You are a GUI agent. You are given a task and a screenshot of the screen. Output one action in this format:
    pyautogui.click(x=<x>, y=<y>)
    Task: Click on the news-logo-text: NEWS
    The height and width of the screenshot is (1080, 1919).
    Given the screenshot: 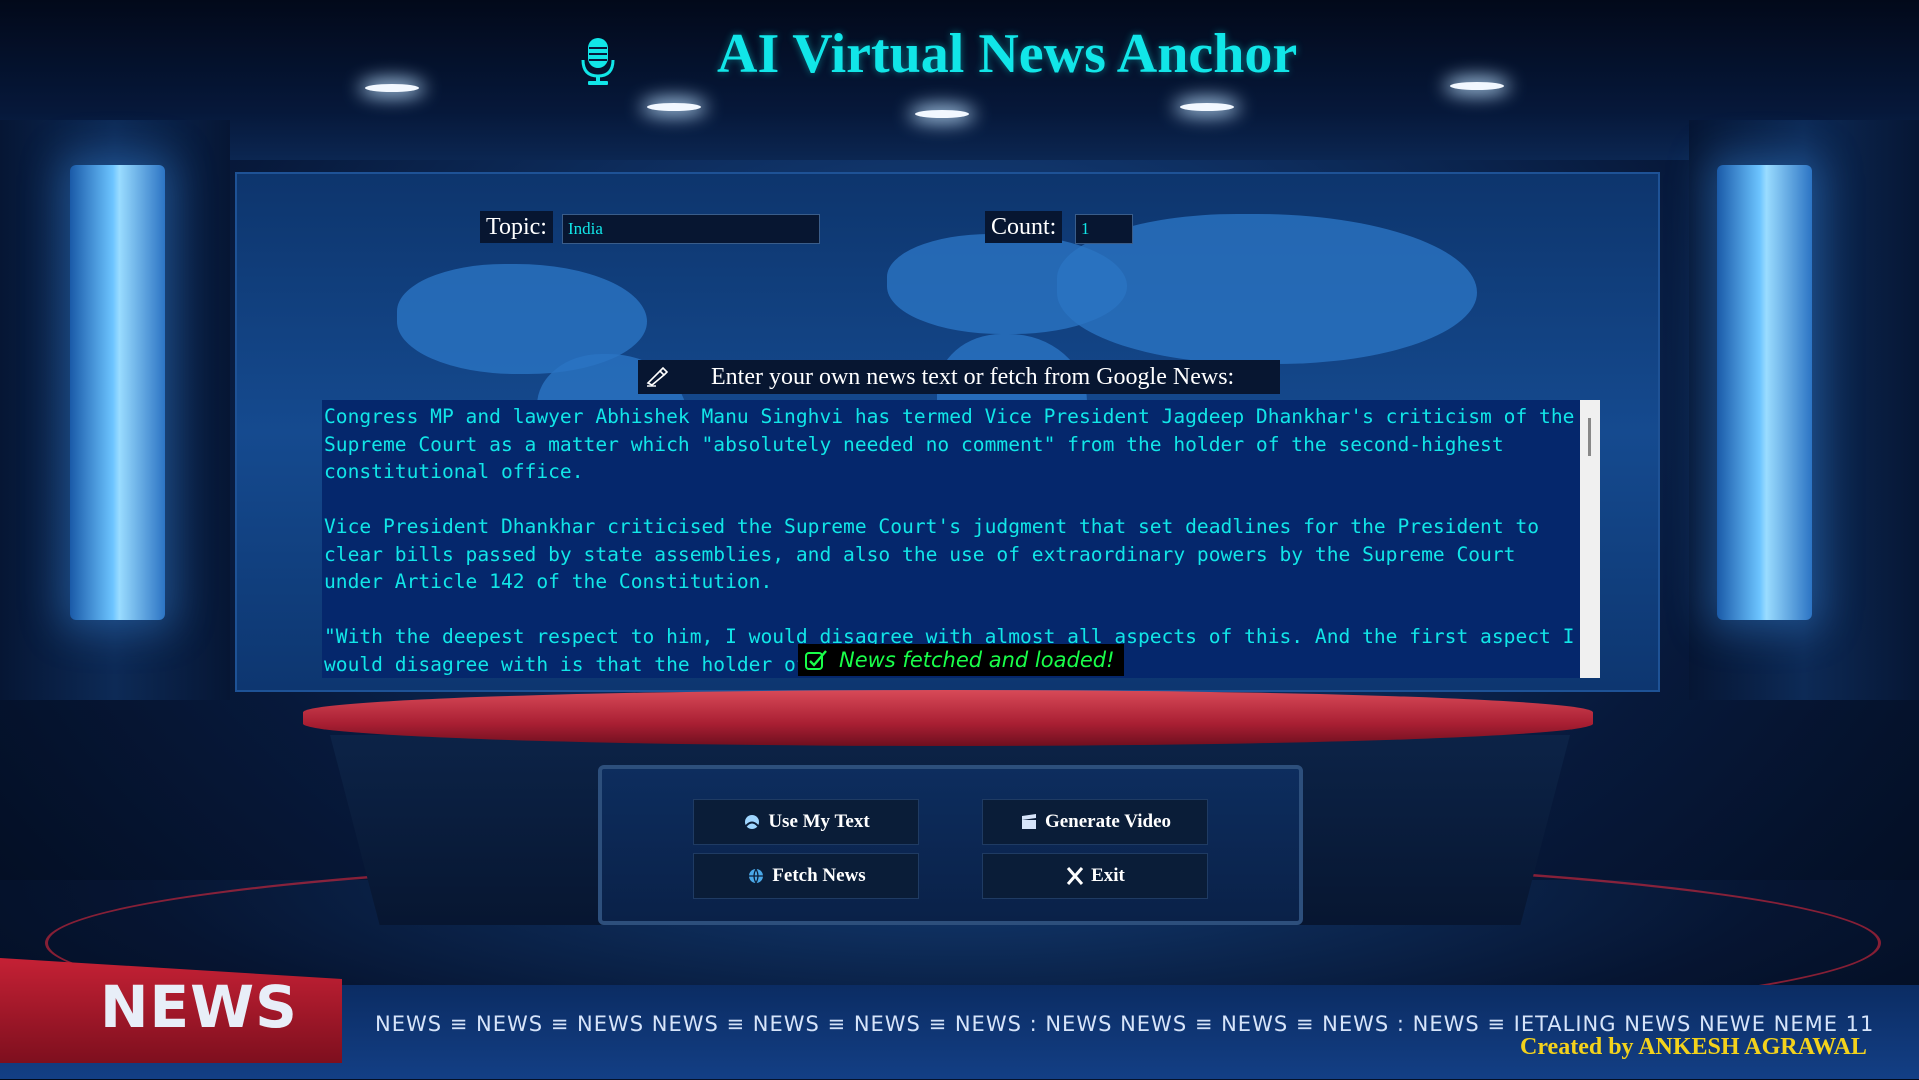 What is the action you would take?
    pyautogui.click(x=199, y=1007)
    